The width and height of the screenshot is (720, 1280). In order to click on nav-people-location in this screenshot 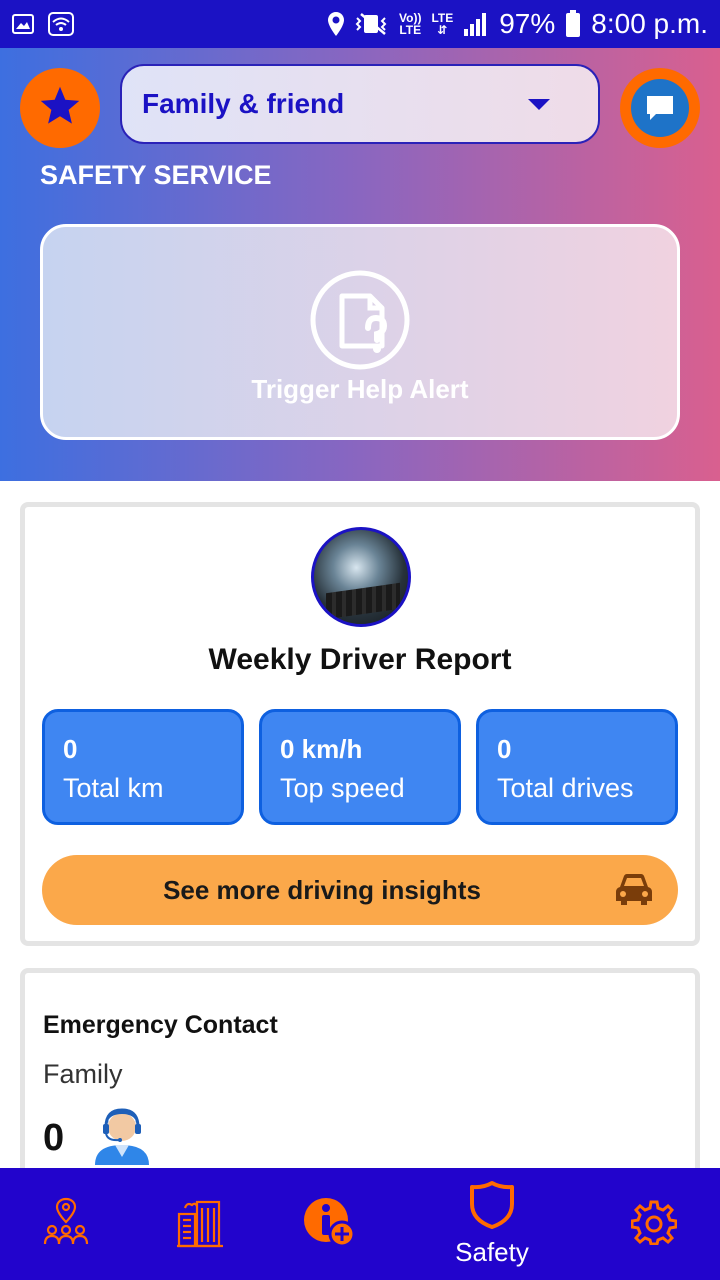, I will do `click(66, 1224)`.